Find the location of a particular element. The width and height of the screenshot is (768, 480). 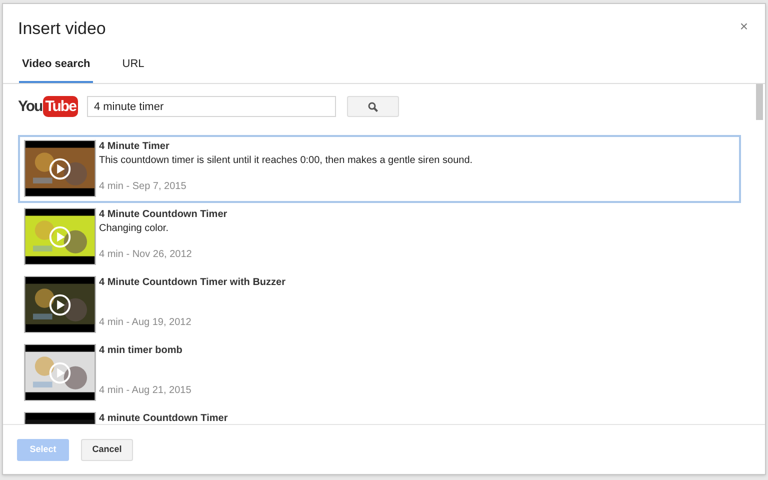

video-description: Changing color. is located at coordinates (134, 228).